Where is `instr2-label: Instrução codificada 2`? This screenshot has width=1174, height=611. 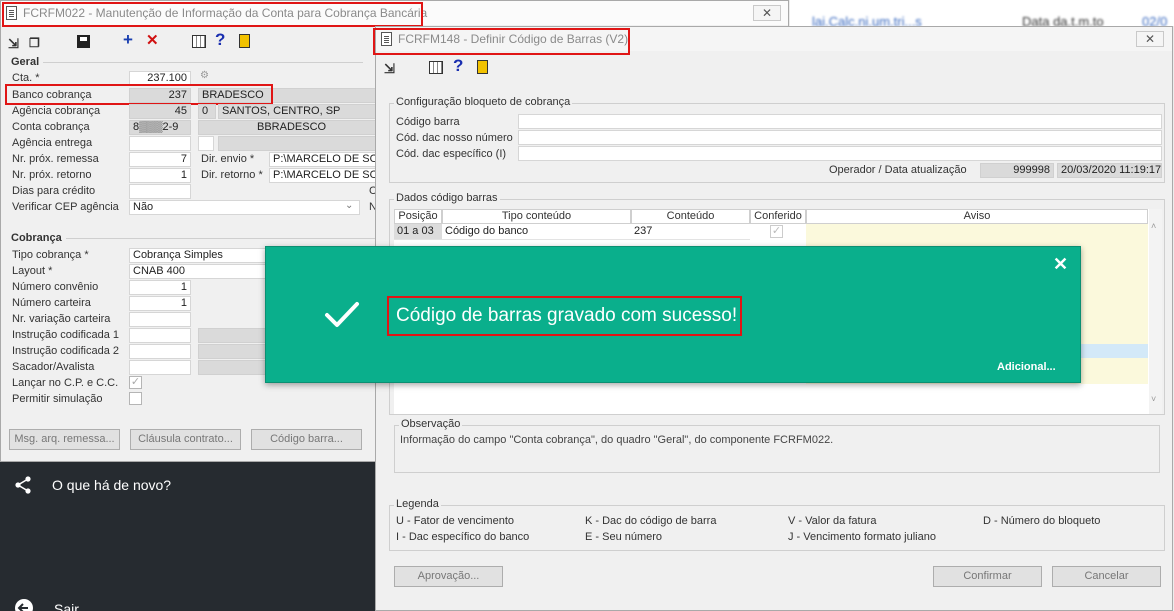 instr2-label: Instrução codificada 2 is located at coordinates (66, 351).